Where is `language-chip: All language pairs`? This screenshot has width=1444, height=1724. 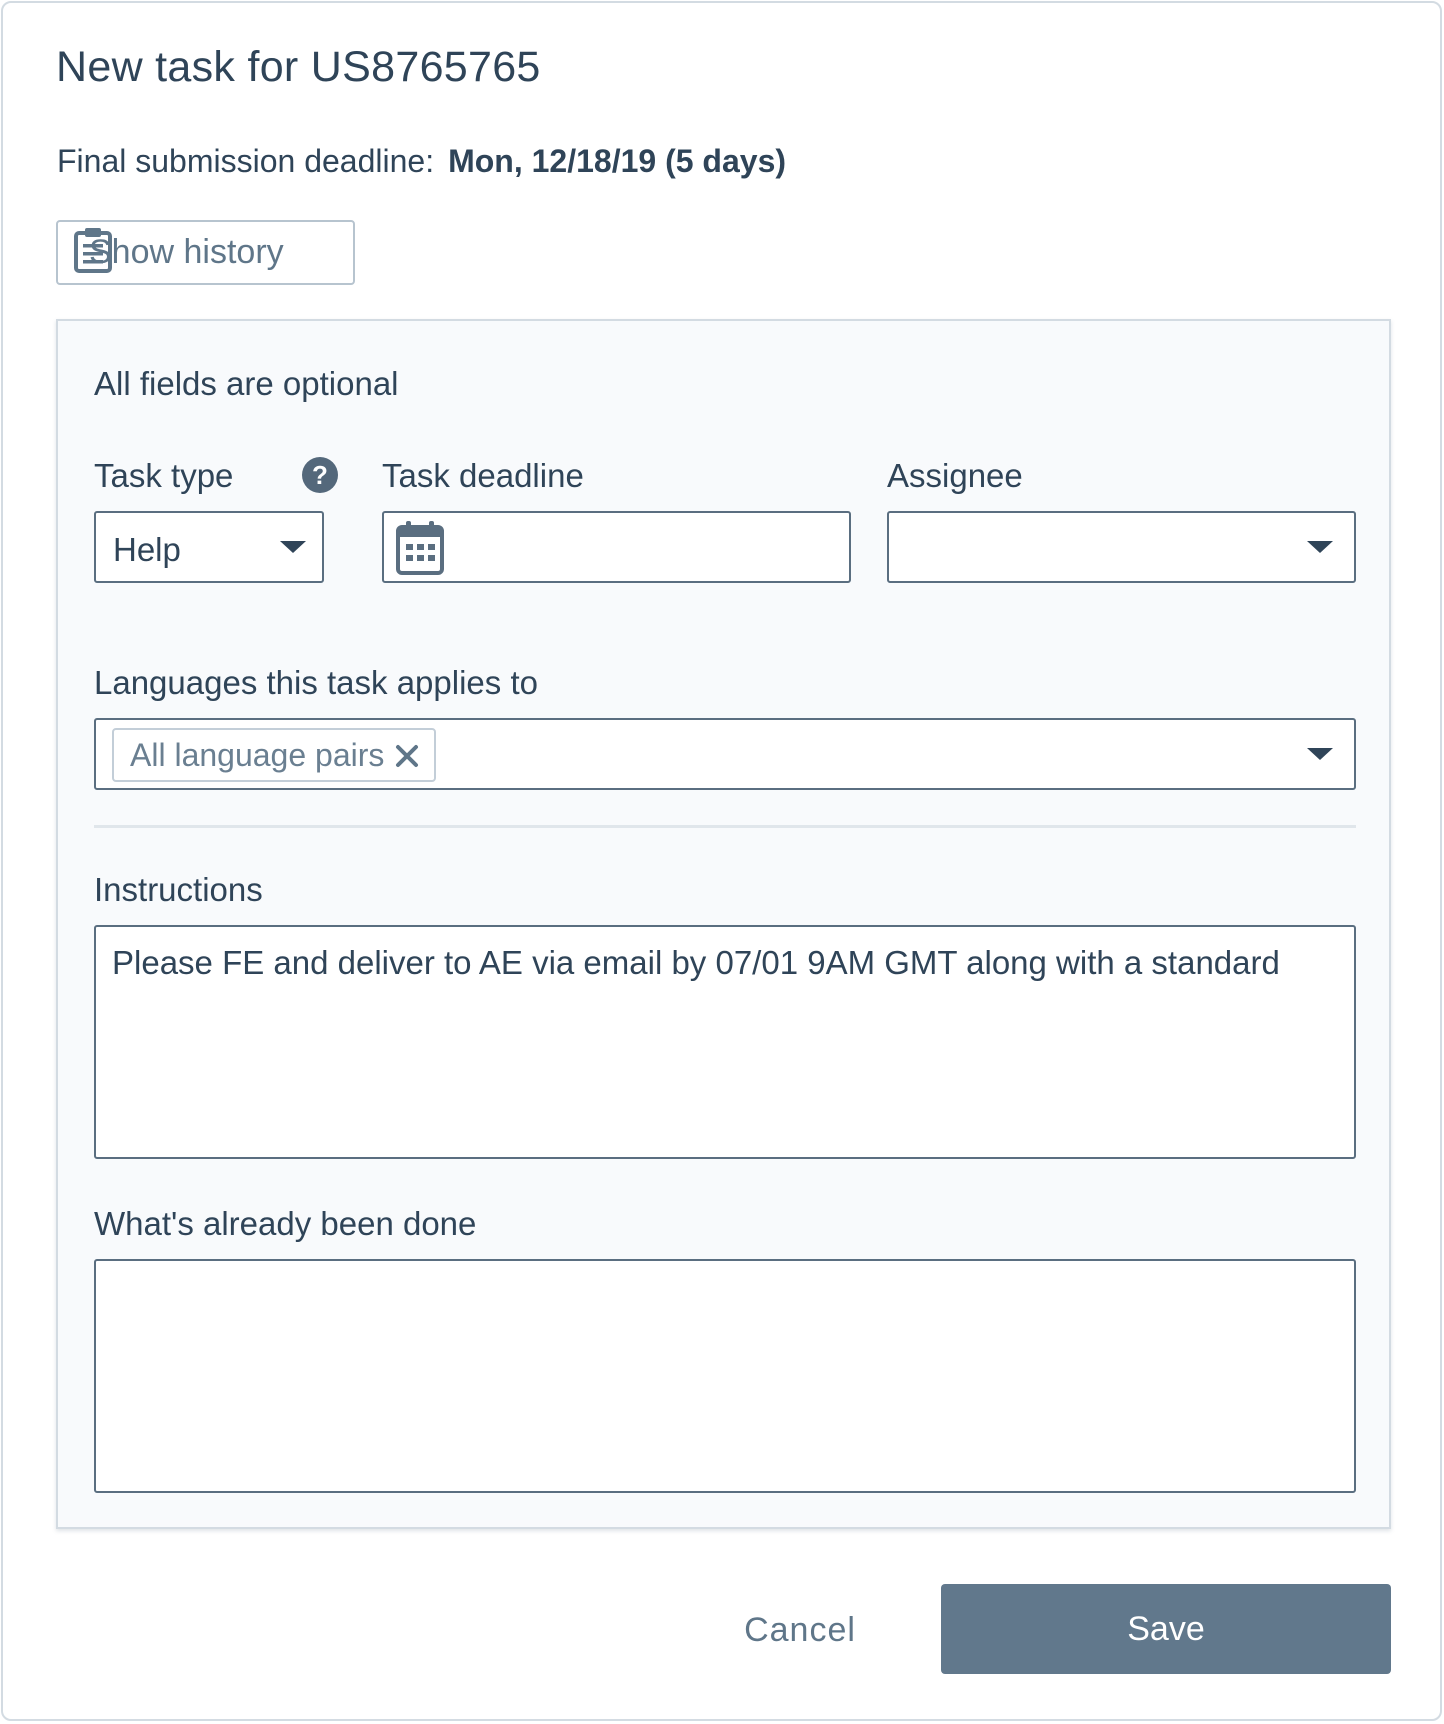 language-chip: All language pairs is located at coordinates (274, 755).